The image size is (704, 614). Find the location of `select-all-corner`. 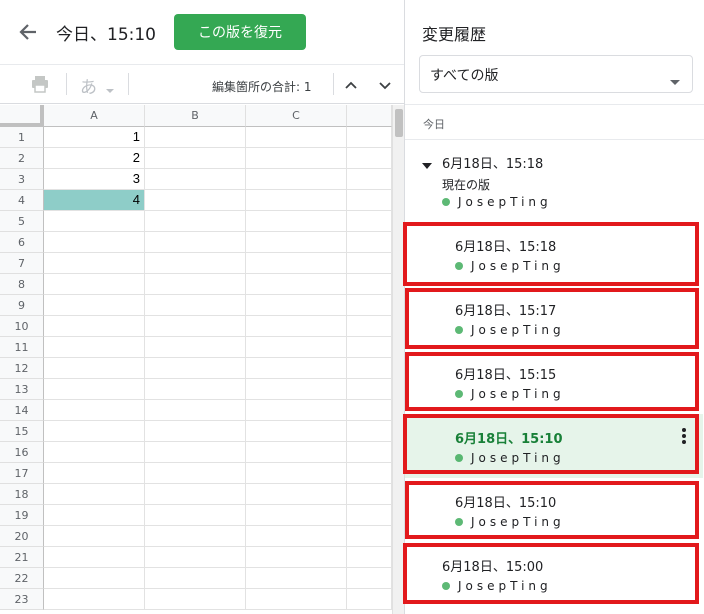

select-all-corner is located at coordinates (22, 116).